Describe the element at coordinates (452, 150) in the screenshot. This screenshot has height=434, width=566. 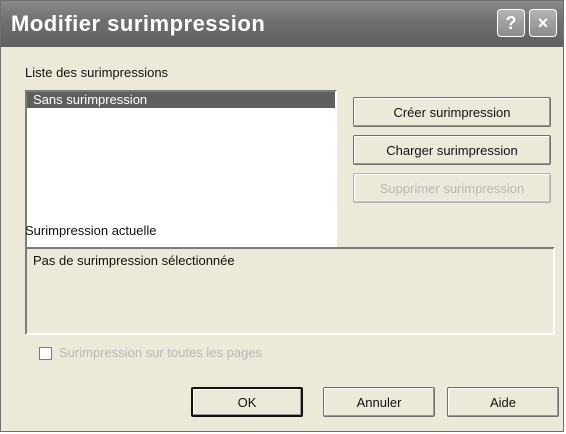
I see `load-overlay-button: Charger surimpression` at that location.